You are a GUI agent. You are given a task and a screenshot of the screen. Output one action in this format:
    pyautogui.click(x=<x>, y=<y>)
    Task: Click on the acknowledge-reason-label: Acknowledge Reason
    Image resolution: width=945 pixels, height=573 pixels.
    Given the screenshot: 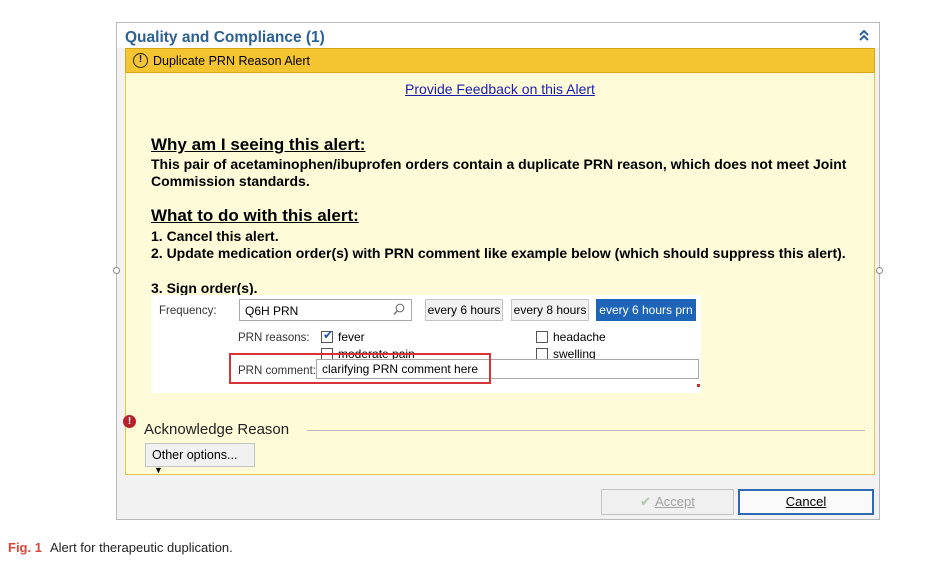 What is the action you would take?
    pyautogui.click(x=217, y=429)
    